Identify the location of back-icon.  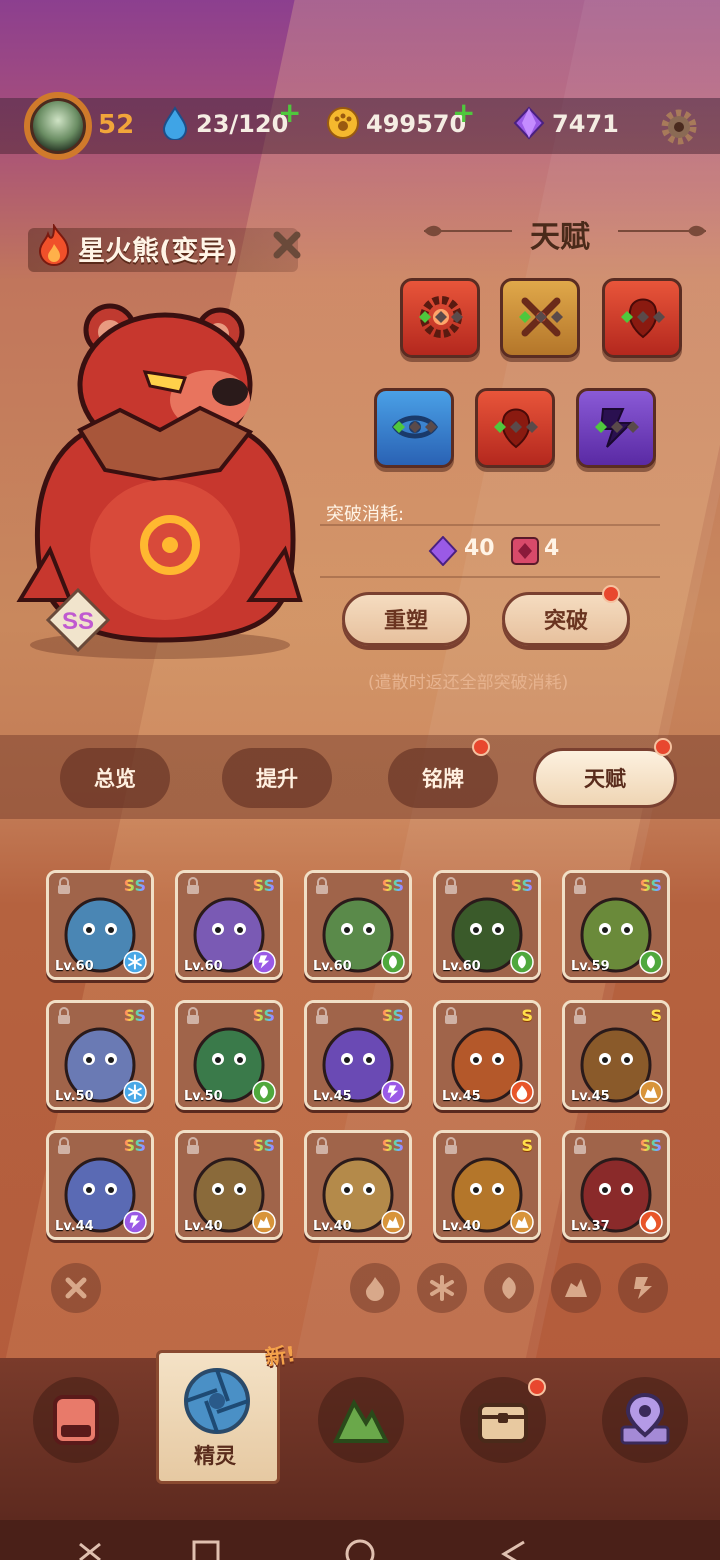
(514, 1547).